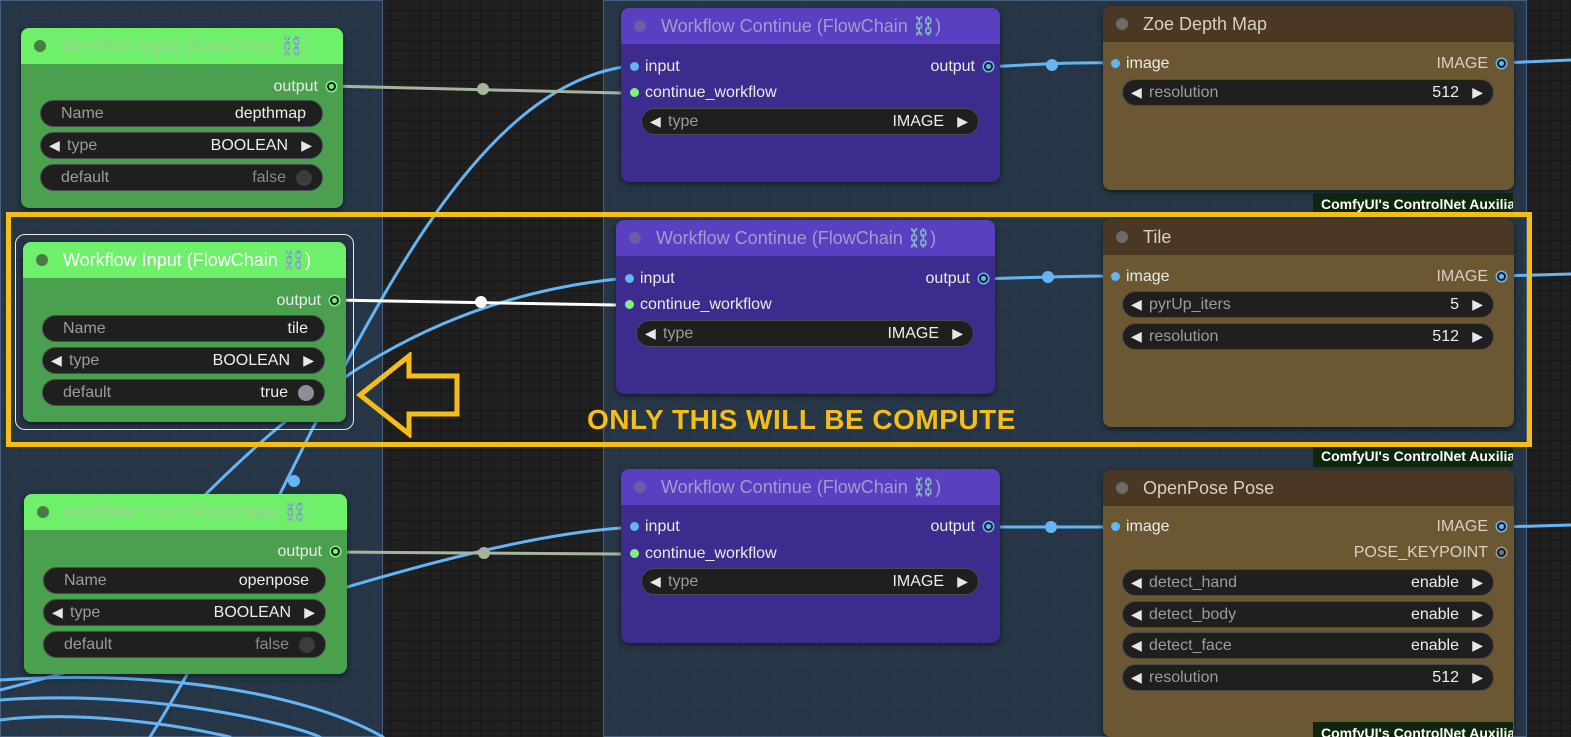 The width and height of the screenshot is (1571, 737). Describe the element at coordinates (408, 395) in the screenshot. I see `arrow-annotation-icon` at that location.